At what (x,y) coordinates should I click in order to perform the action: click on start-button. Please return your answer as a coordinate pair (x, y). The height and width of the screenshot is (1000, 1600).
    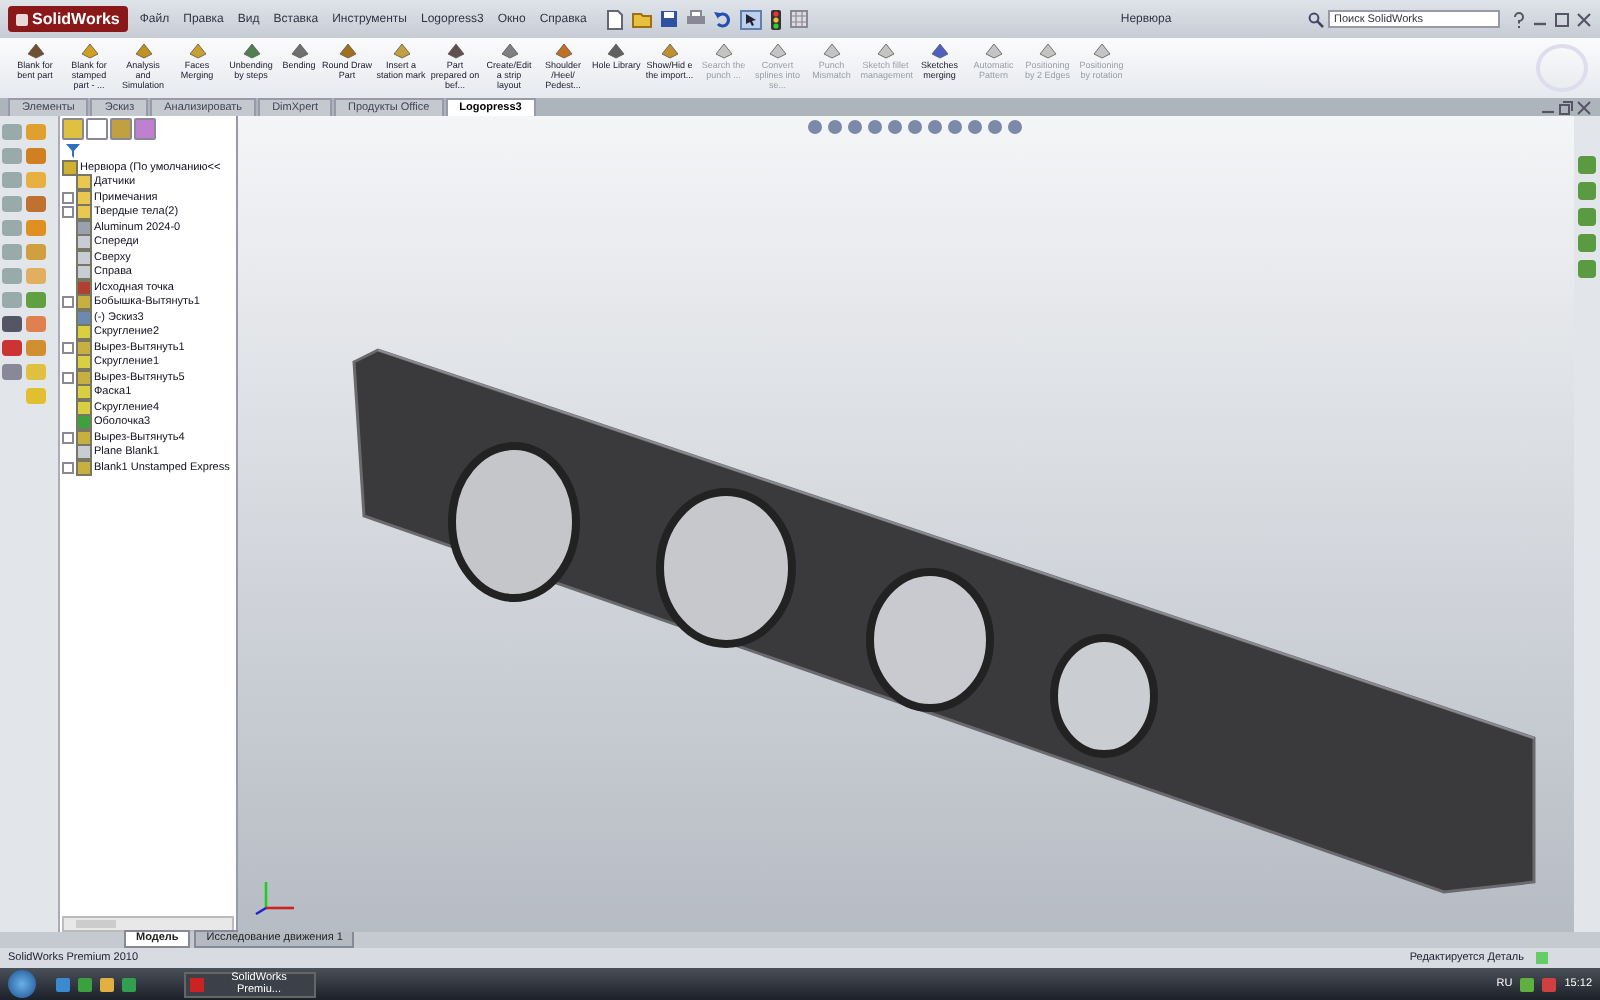
    Looking at the image, I should click on (22, 984).